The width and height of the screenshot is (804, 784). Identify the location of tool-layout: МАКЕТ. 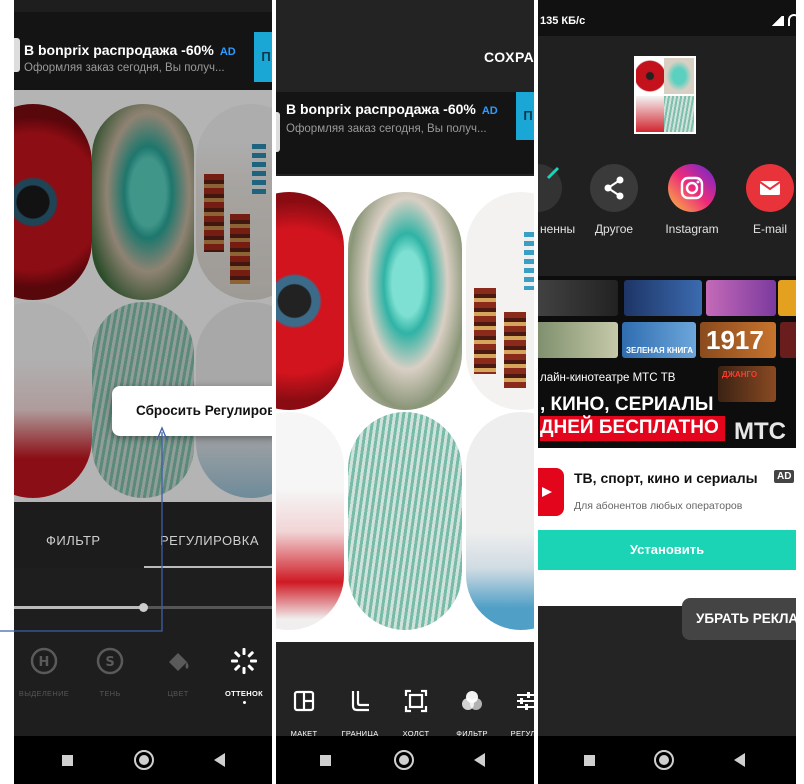
(304, 712).